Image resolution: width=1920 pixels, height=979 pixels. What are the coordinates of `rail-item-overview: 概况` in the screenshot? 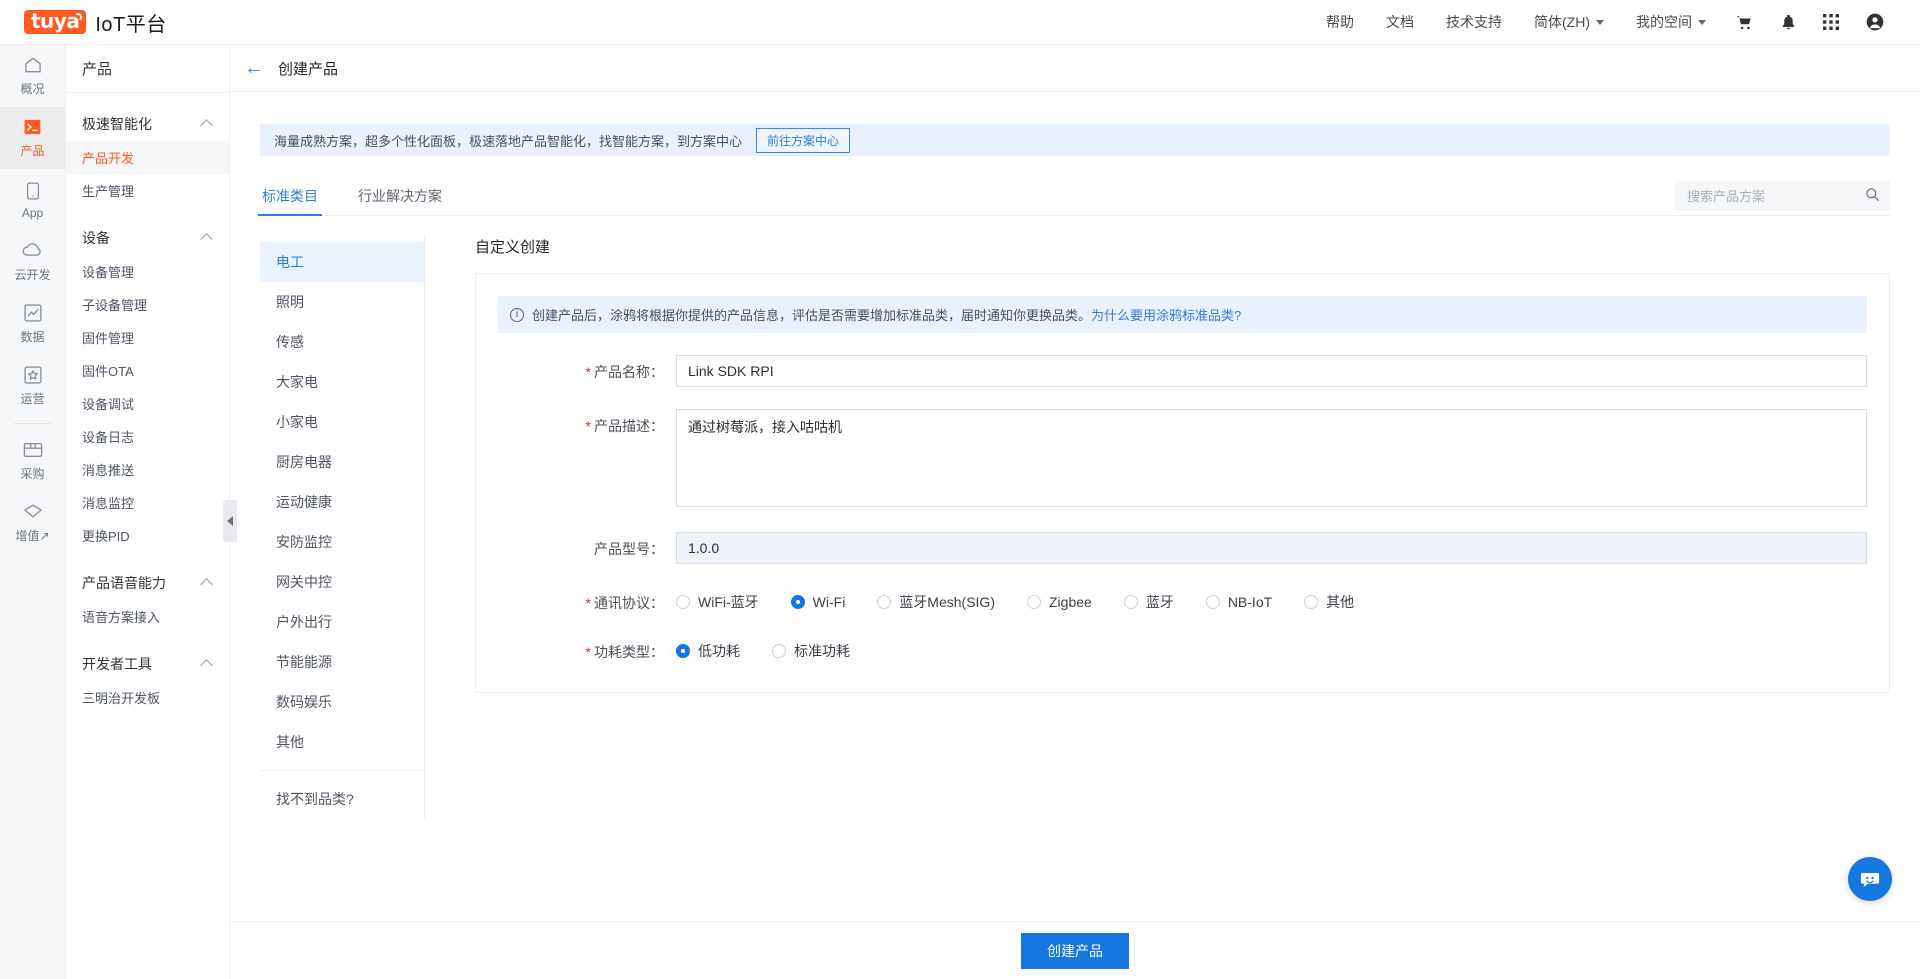 It's located at (32, 76).